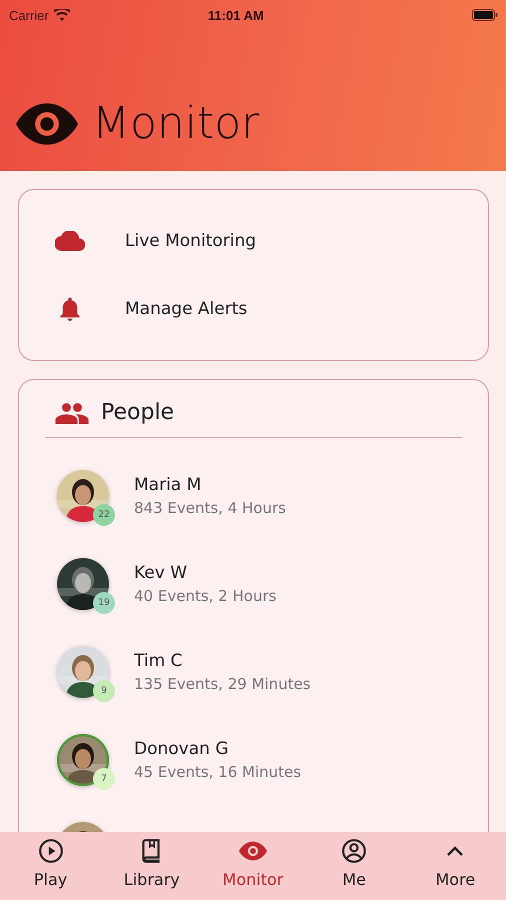 Image resolution: width=506 pixels, height=900 pixels. Describe the element at coordinates (253, 866) in the screenshot. I see `tab: Monitor` at that location.